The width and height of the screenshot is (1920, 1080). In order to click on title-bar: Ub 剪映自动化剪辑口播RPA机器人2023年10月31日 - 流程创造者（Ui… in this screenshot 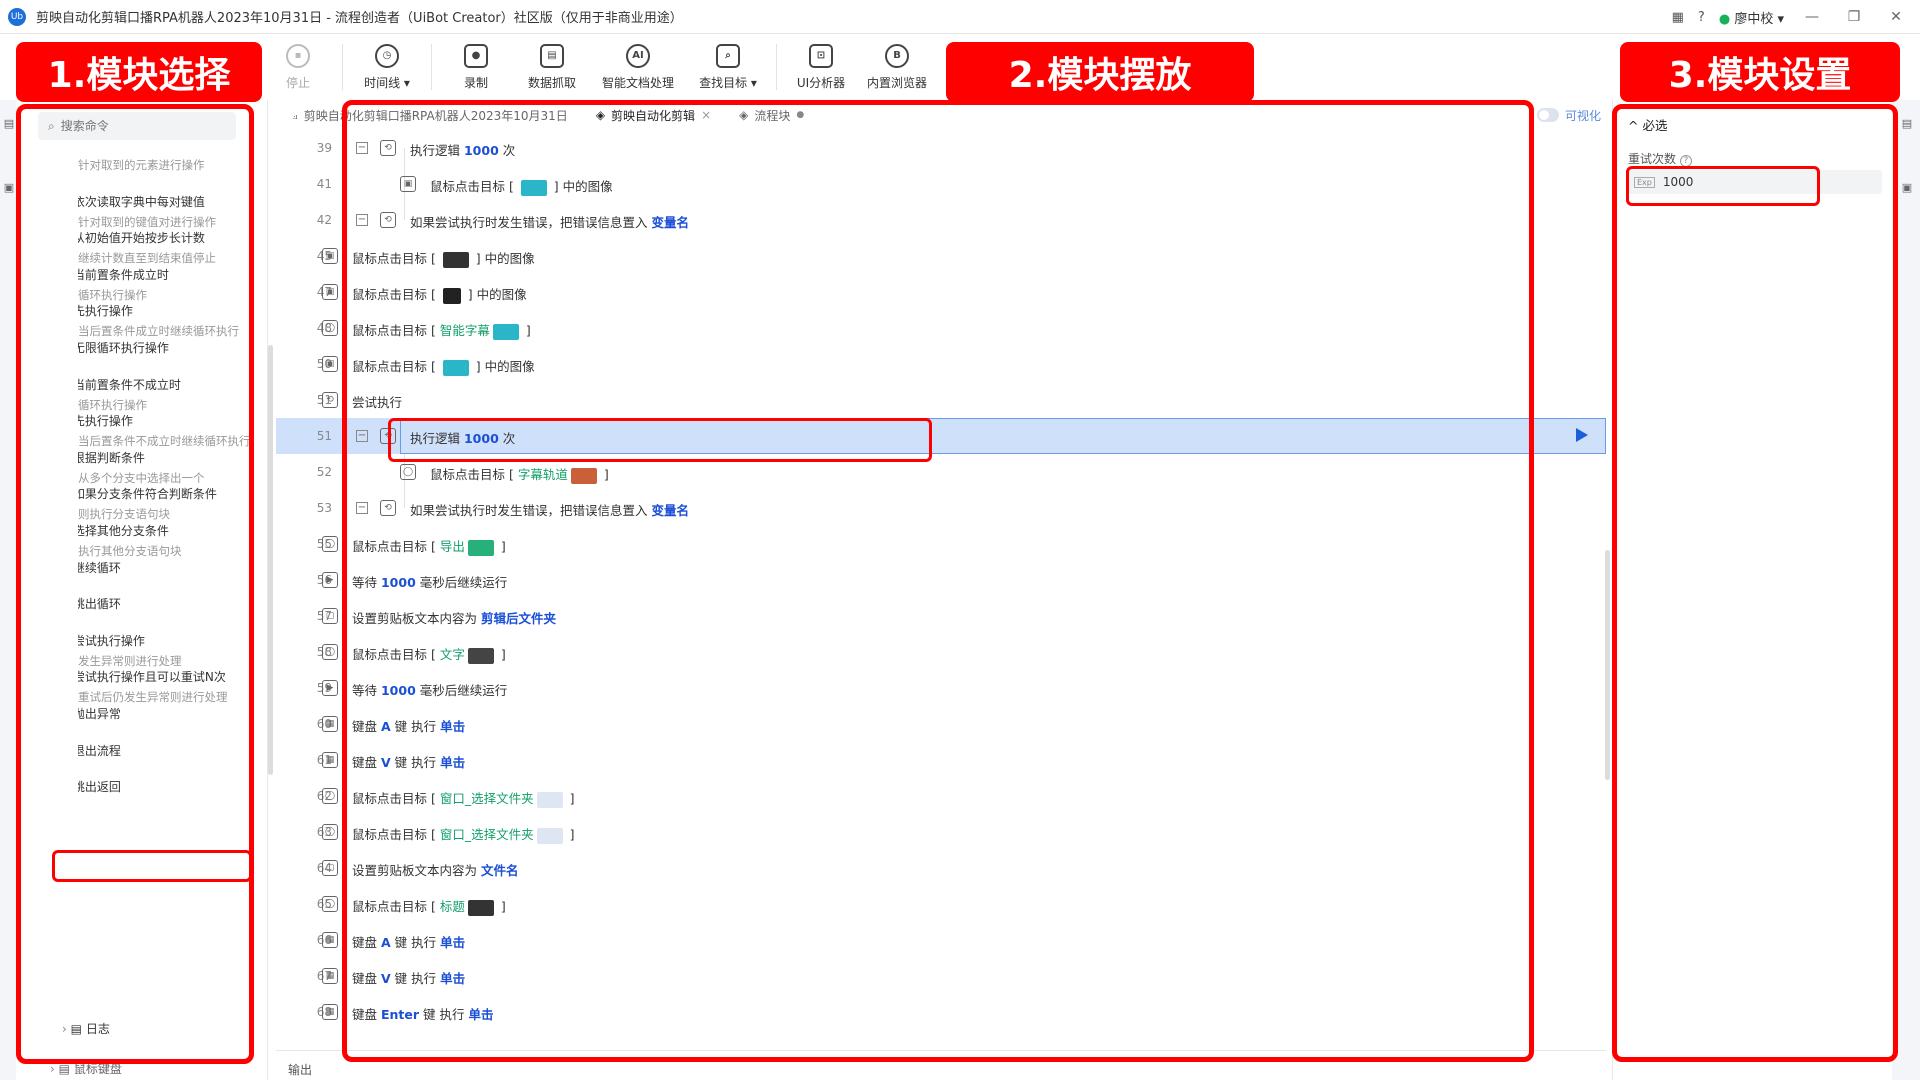, I will do `click(960, 17)`.